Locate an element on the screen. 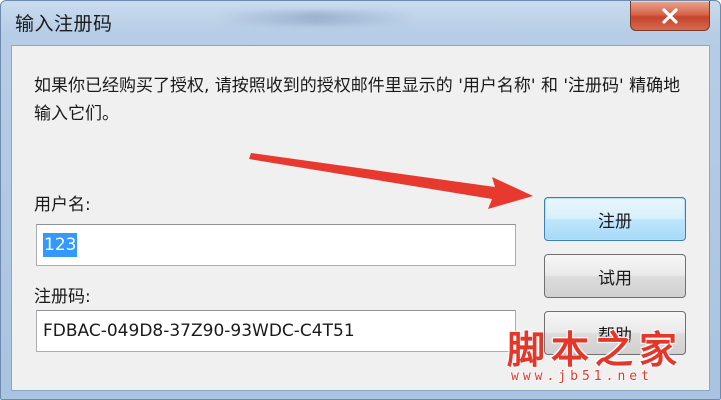  watermark-text: 脚本之家 is located at coordinates (595, 349).